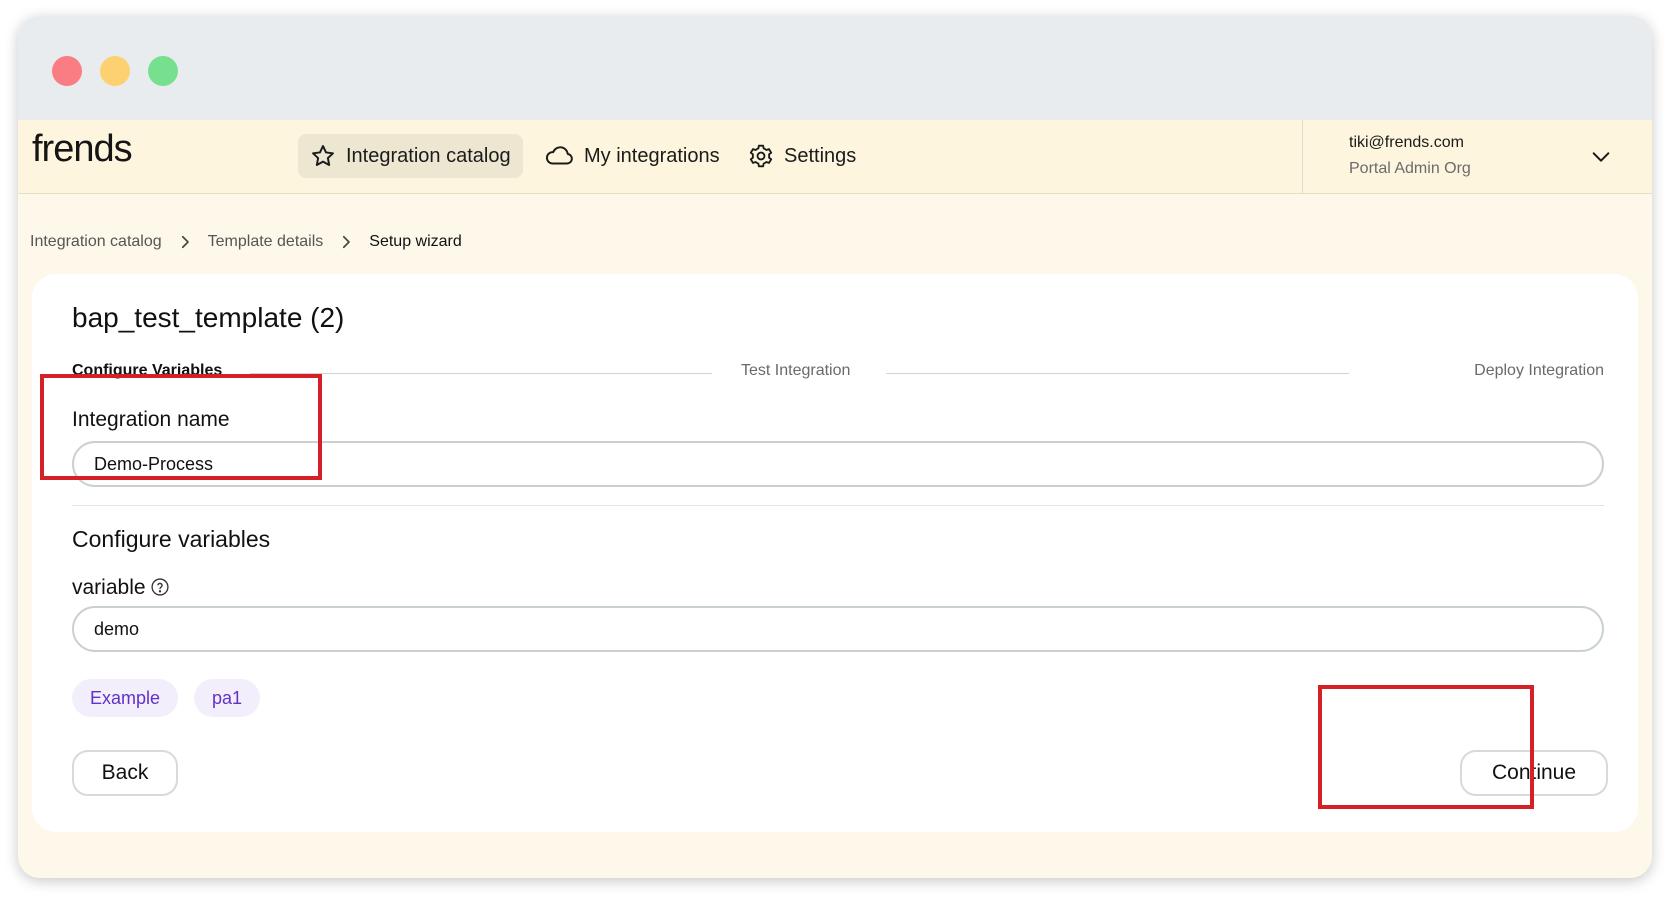 The width and height of the screenshot is (1670, 900). Describe the element at coordinates (838, 505) in the screenshot. I see `section-divider` at that location.